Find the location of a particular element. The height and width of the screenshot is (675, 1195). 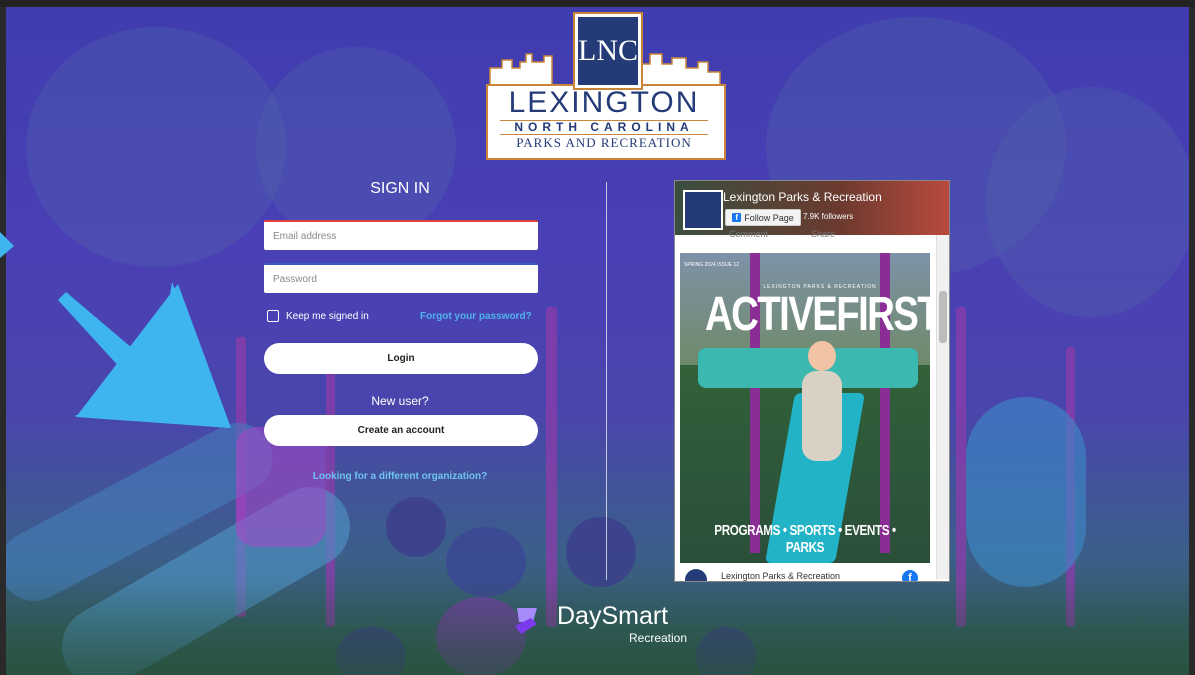

arrow-head-icon is located at coordinates (153, 356).